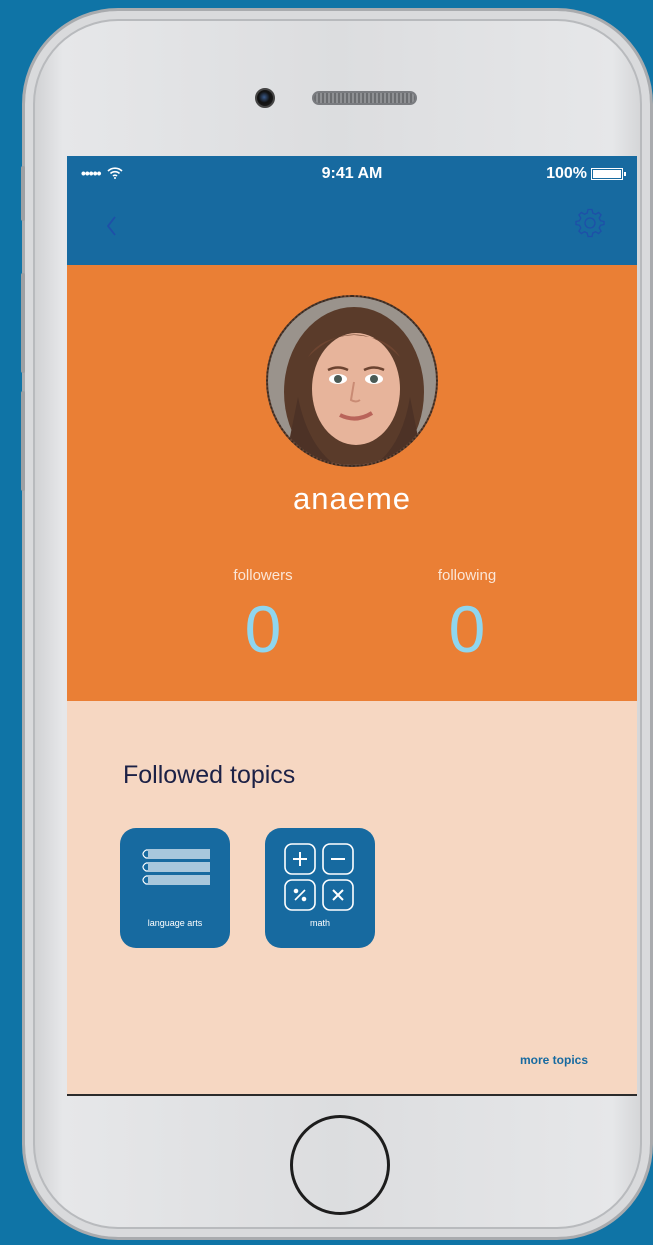 The width and height of the screenshot is (653, 1245). I want to click on calculator-icon, so click(319, 877).